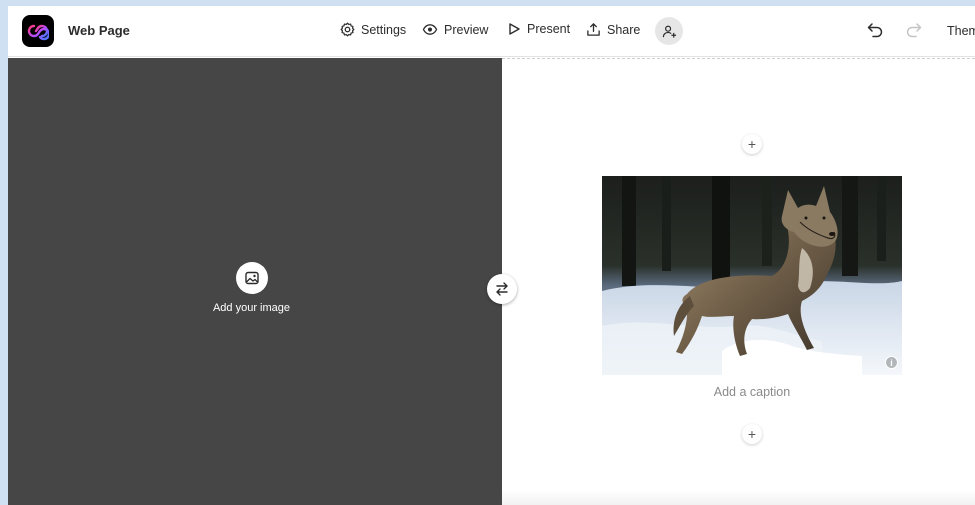 This screenshot has width=975, height=505. I want to click on share-label: Share, so click(624, 29).